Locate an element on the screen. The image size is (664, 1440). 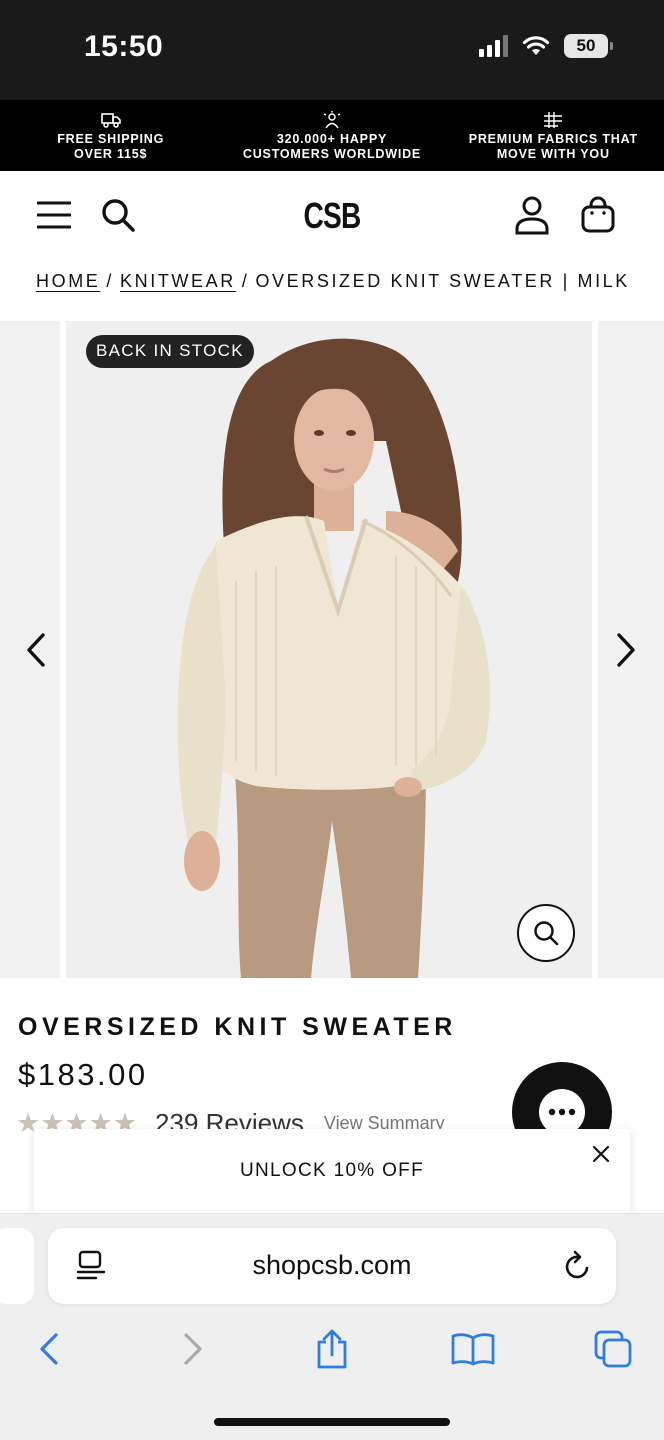
breadcrumb-current: OVERSIZED KNIT SWEATER | MILK is located at coordinates (442, 281).